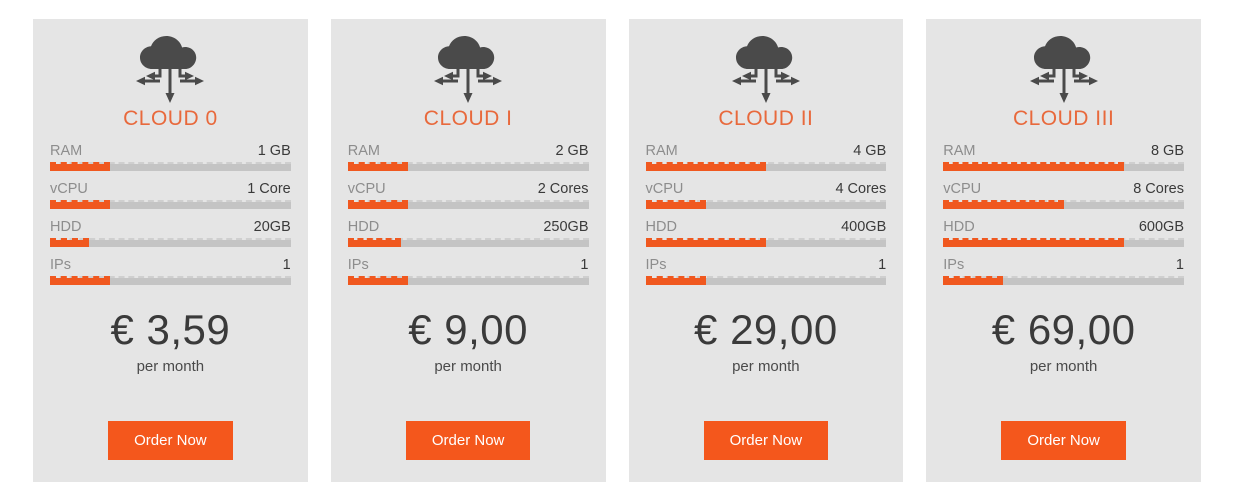  I want to click on spec-value: 8 Cores, so click(1158, 189).